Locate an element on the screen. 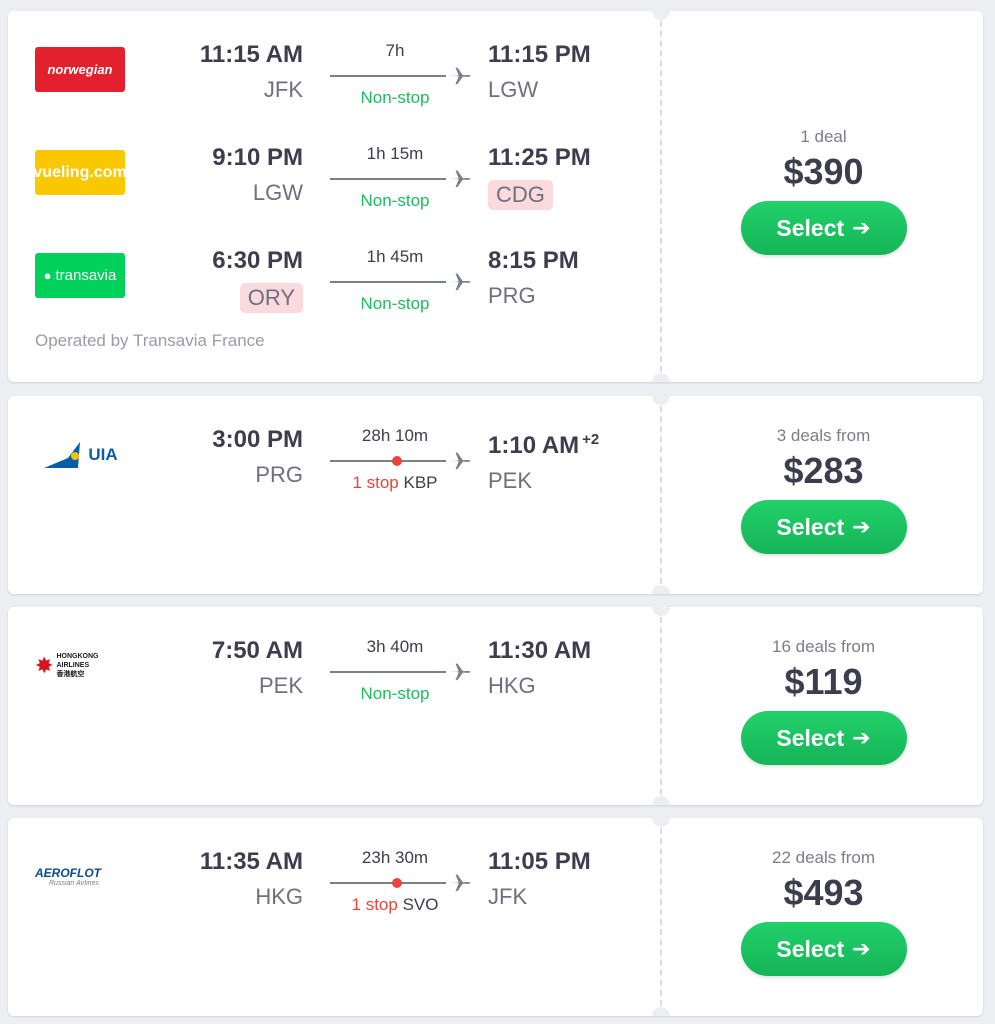 This screenshot has height=1024, width=995. norwegian-logo: norwegian is located at coordinates (80, 69).